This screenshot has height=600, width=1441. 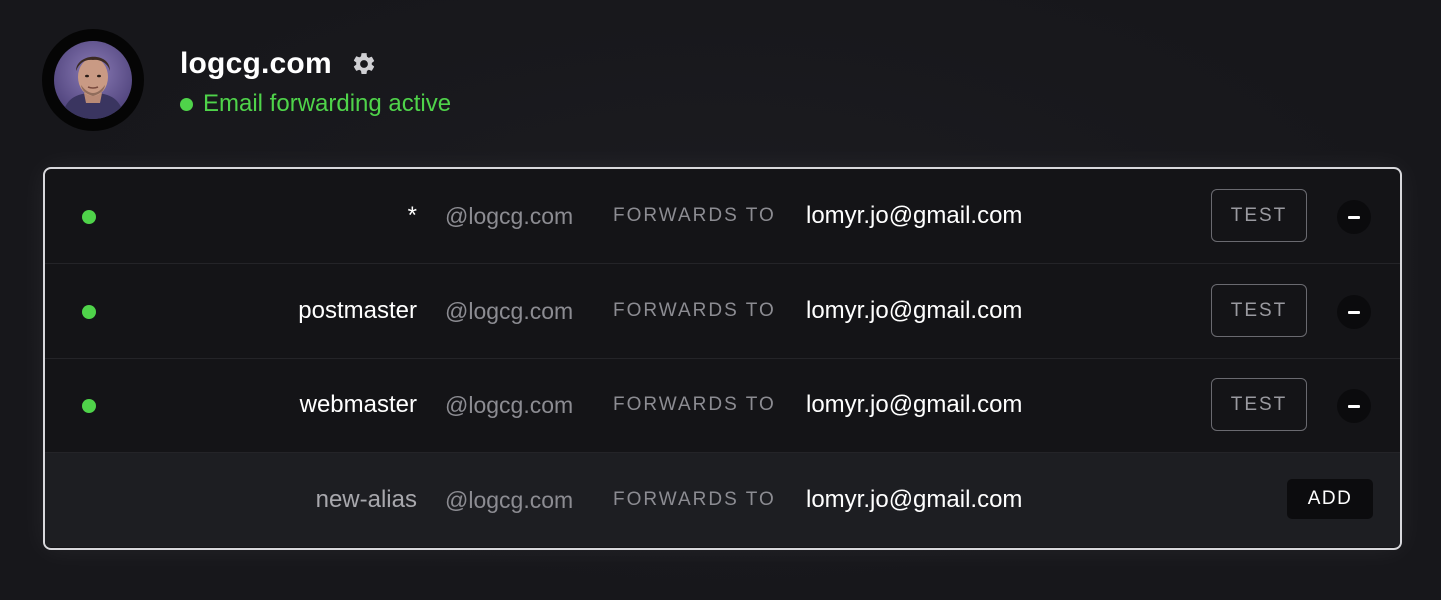 I want to click on gear-icon, so click(x=364, y=64).